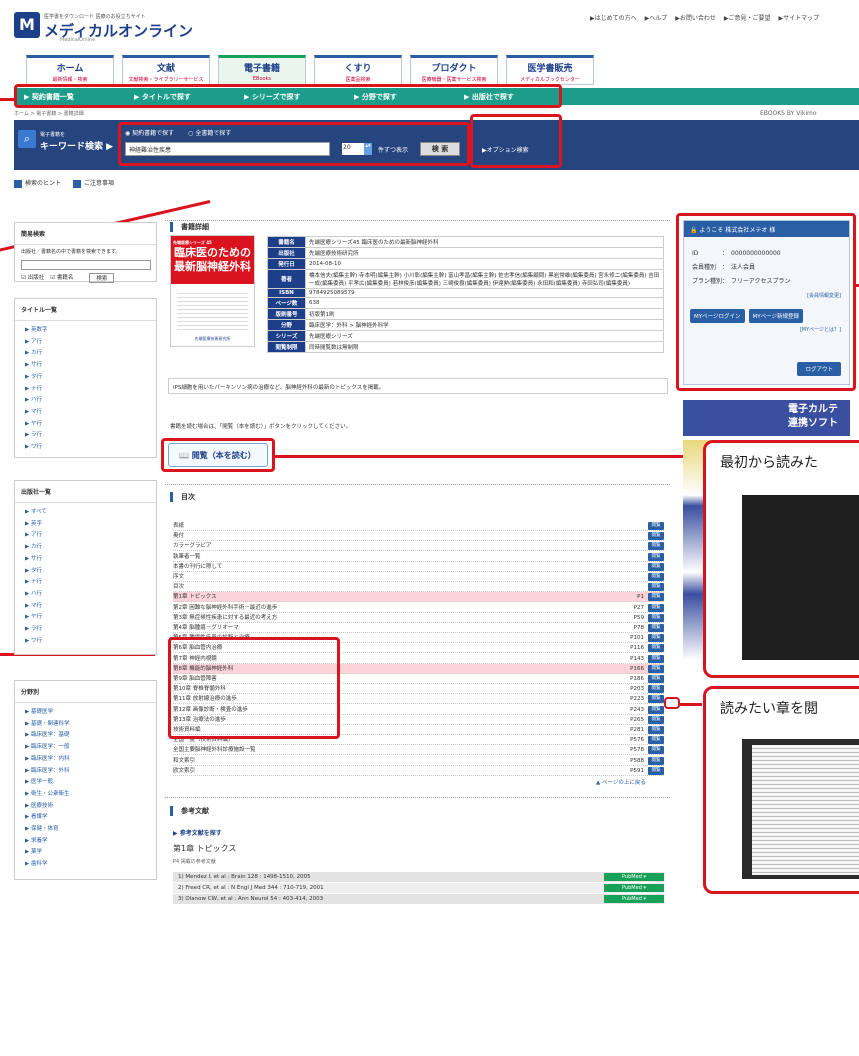 The width and height of the screenshot is (859, 1056). What do you see at coordinates (85, 572) in the screenshot?
I see `publisher-item: ▶ タ行` at bounding box center [85, 572].